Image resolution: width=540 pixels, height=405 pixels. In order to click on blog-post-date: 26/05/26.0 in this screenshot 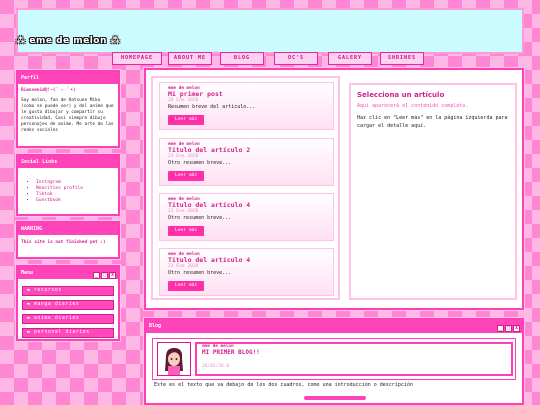, I will do `click(216, 366)`.